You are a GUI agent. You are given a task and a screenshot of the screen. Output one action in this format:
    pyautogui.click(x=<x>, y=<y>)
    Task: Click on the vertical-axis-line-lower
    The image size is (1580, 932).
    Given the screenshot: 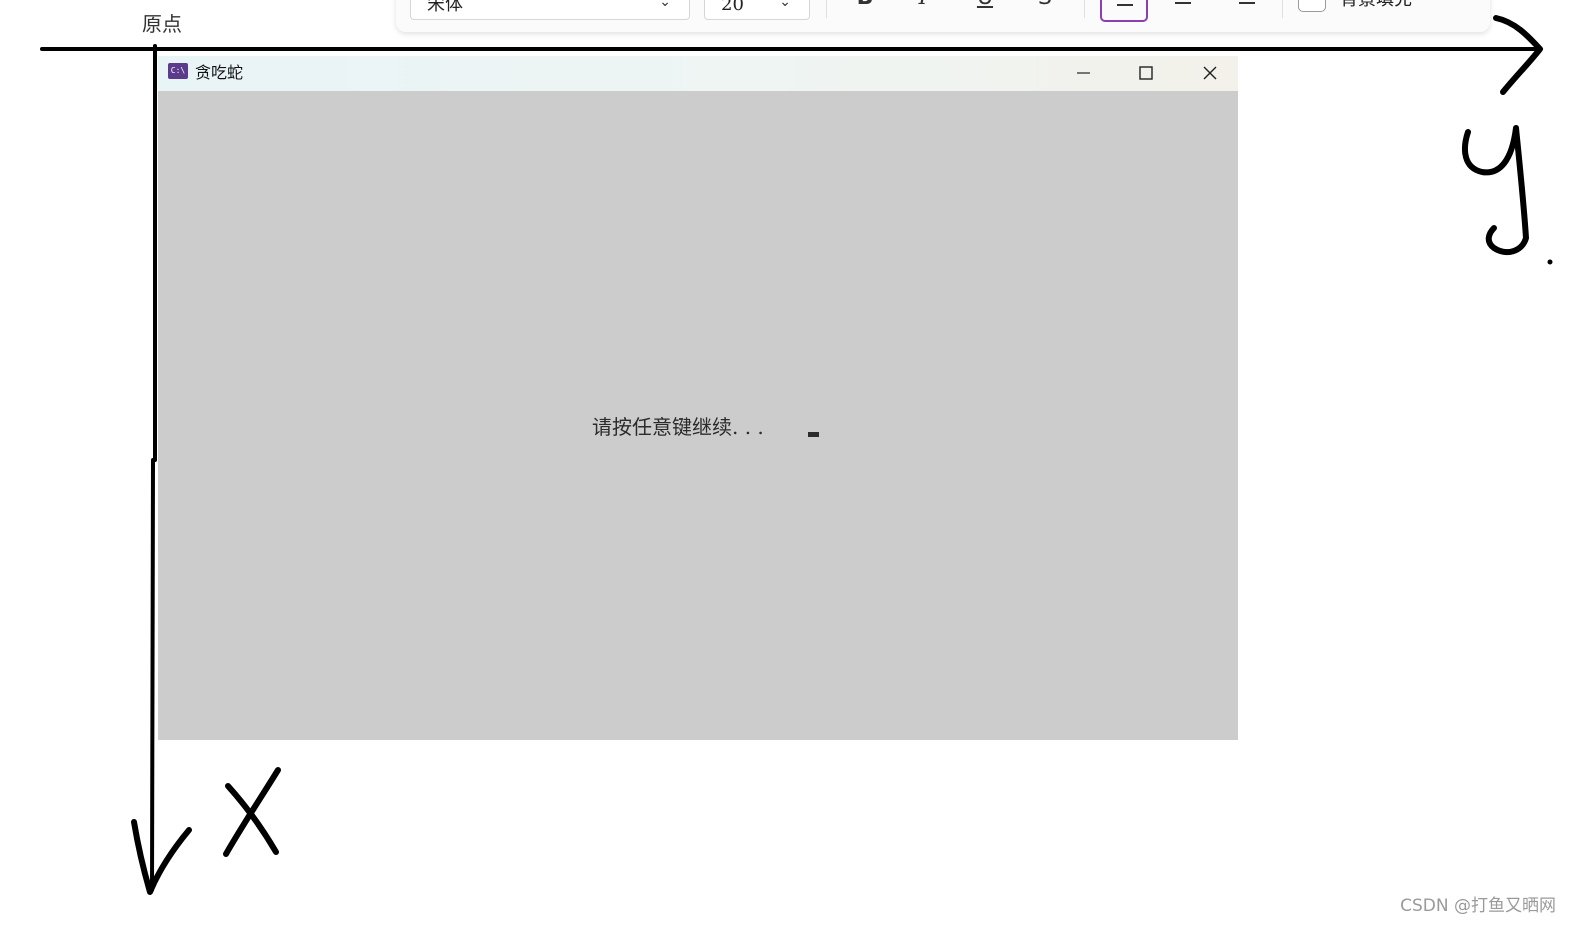 What is the action you would take?
    pyautogui.click(x=152, y=675)
    